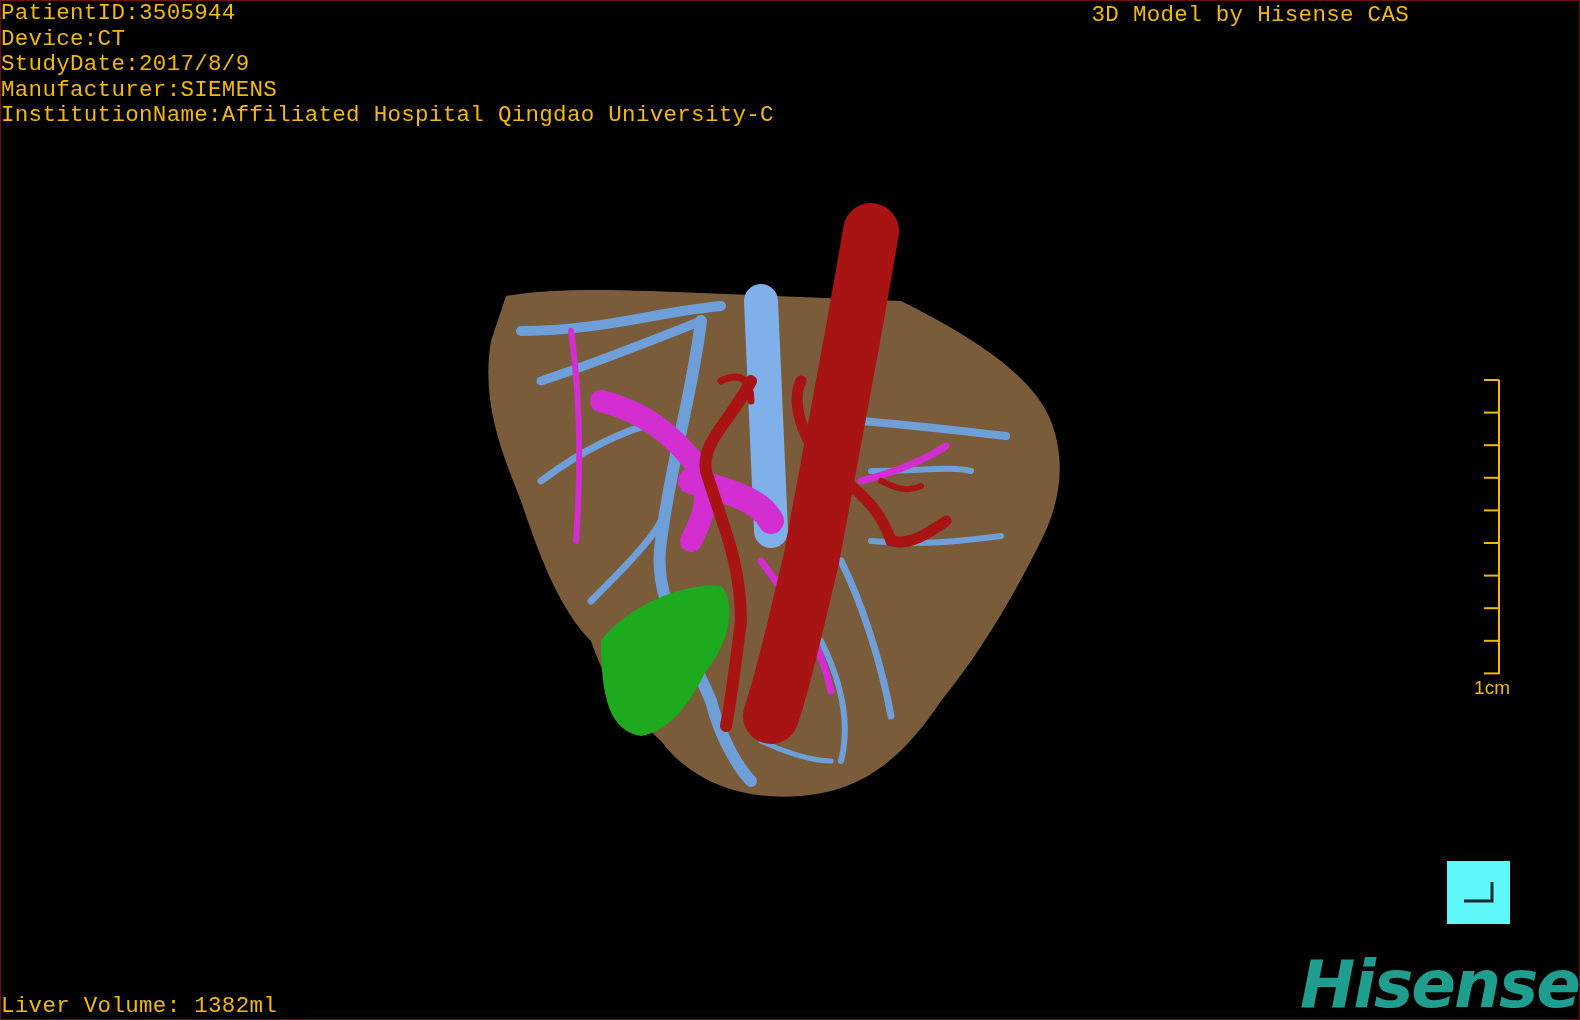 The image size is (1580, 1020). Describe the element at coordinates (64, 39) in the screenshot. I see `study-info-text: Device:CT` at that location.